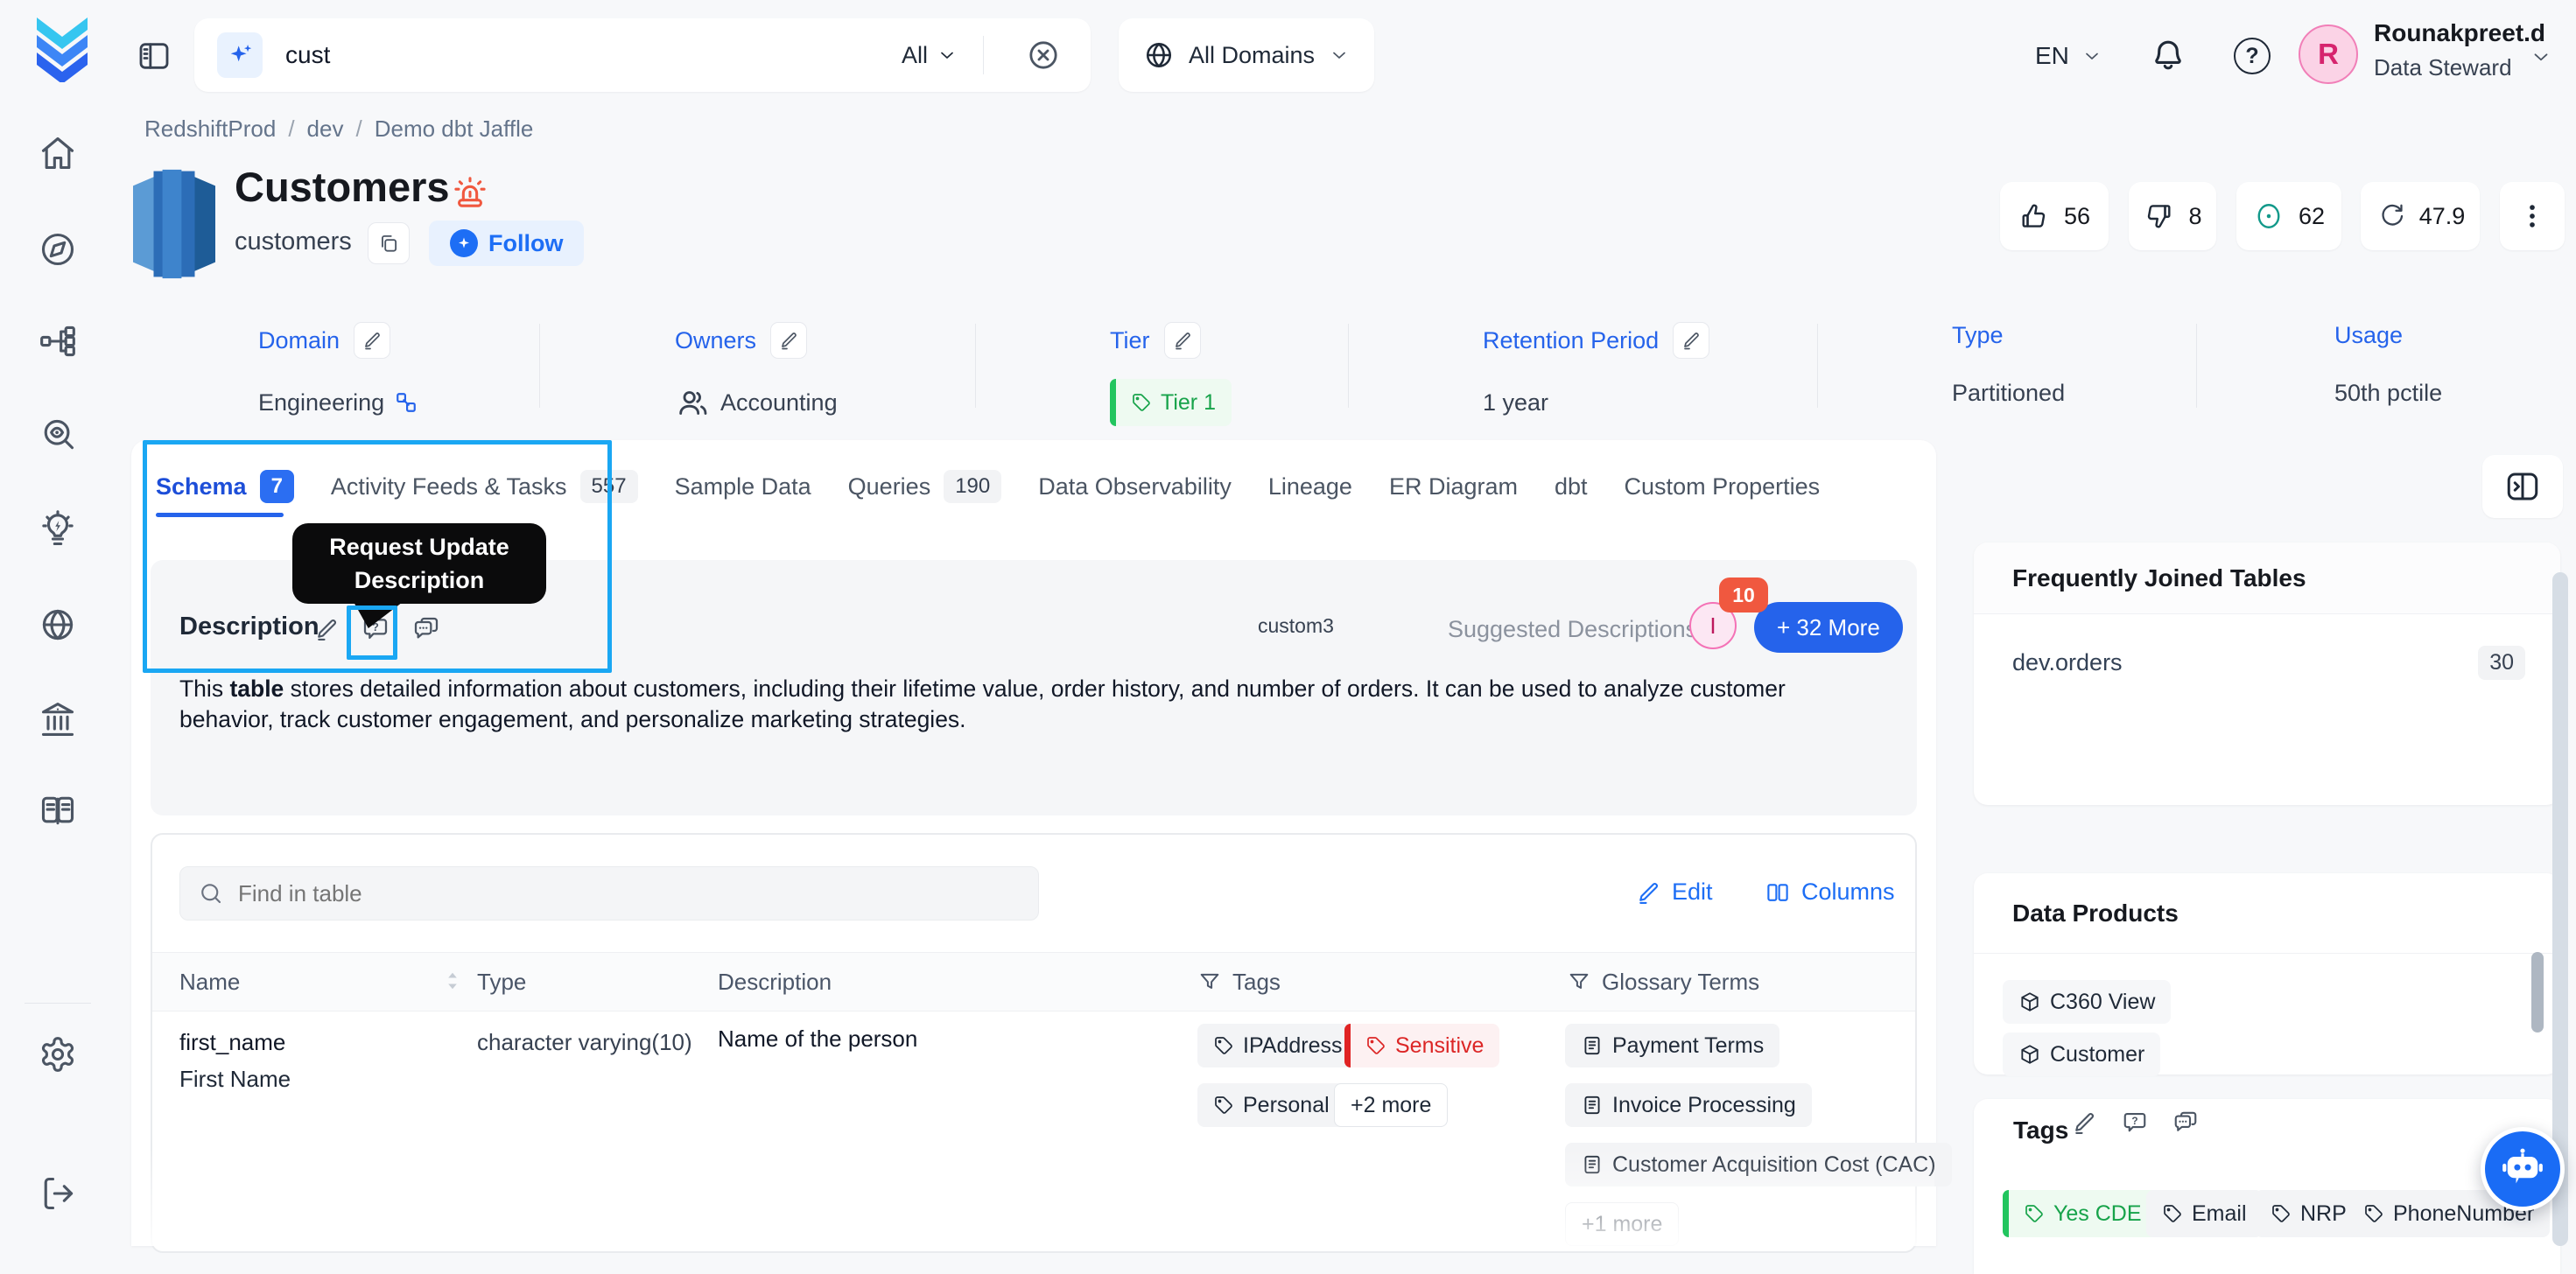 This screenshot has width=2576, height=1274. I want to click on avatar: R, so click(2328, 54).